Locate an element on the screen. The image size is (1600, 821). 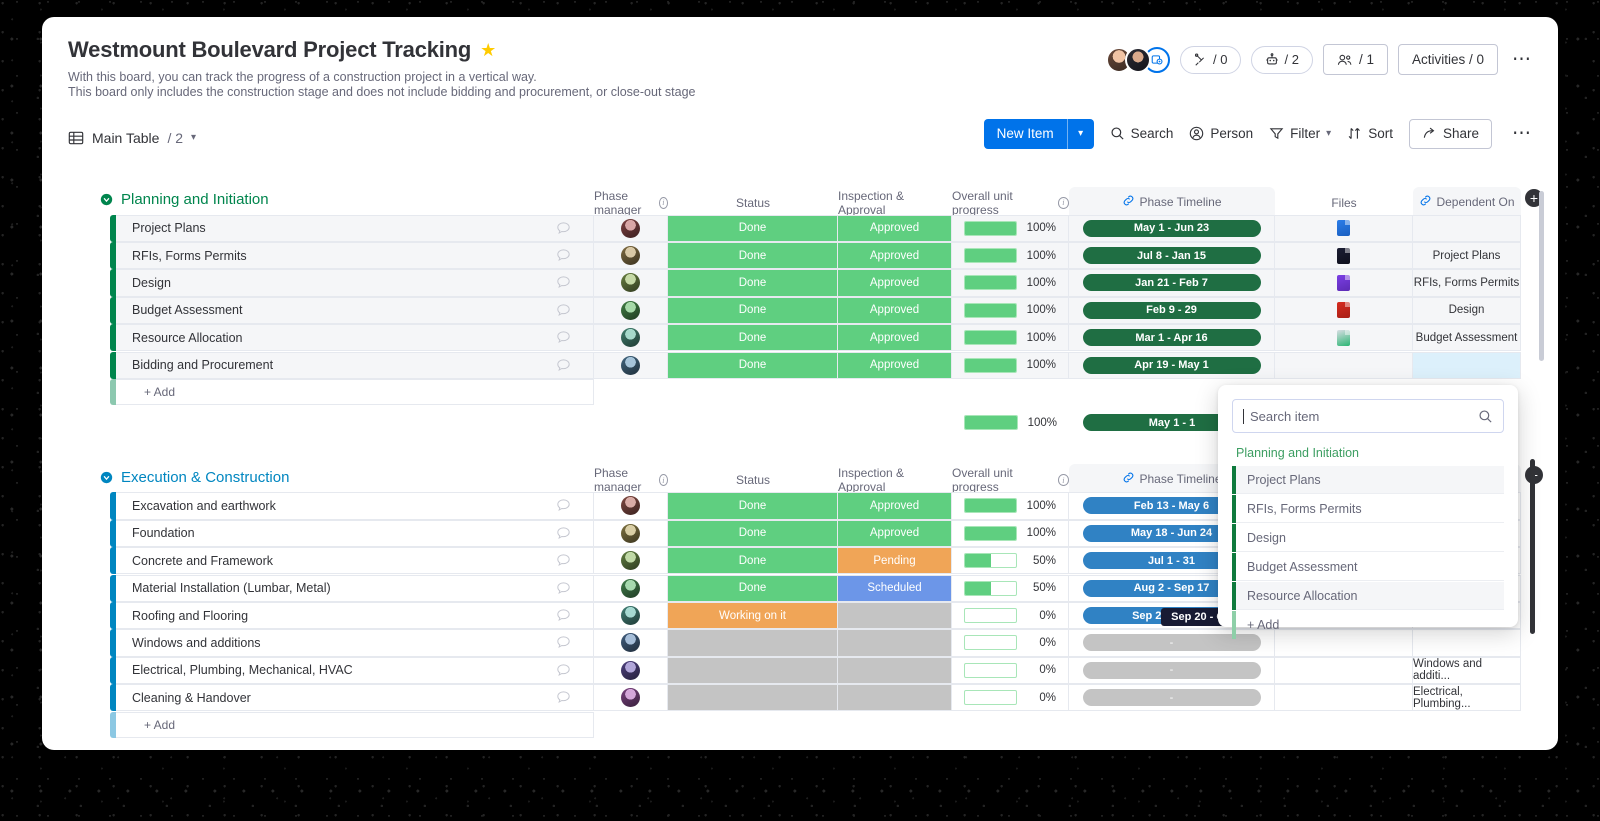
row-name-cell: Material Installation (Lumbar, Metal) is located at coordinates (355, 588).